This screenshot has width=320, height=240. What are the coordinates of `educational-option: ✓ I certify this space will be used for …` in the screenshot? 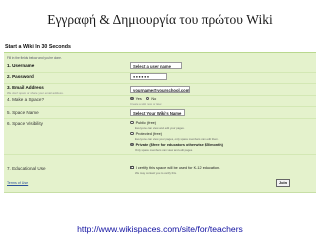 It's located at (175, 167).